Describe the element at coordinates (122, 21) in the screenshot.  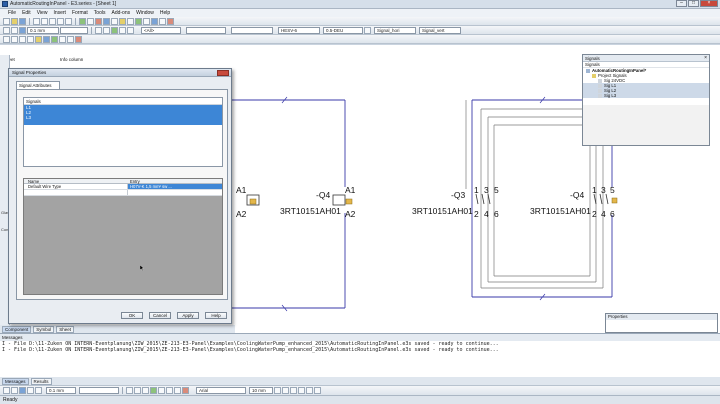
I see `component-icon` at that location.